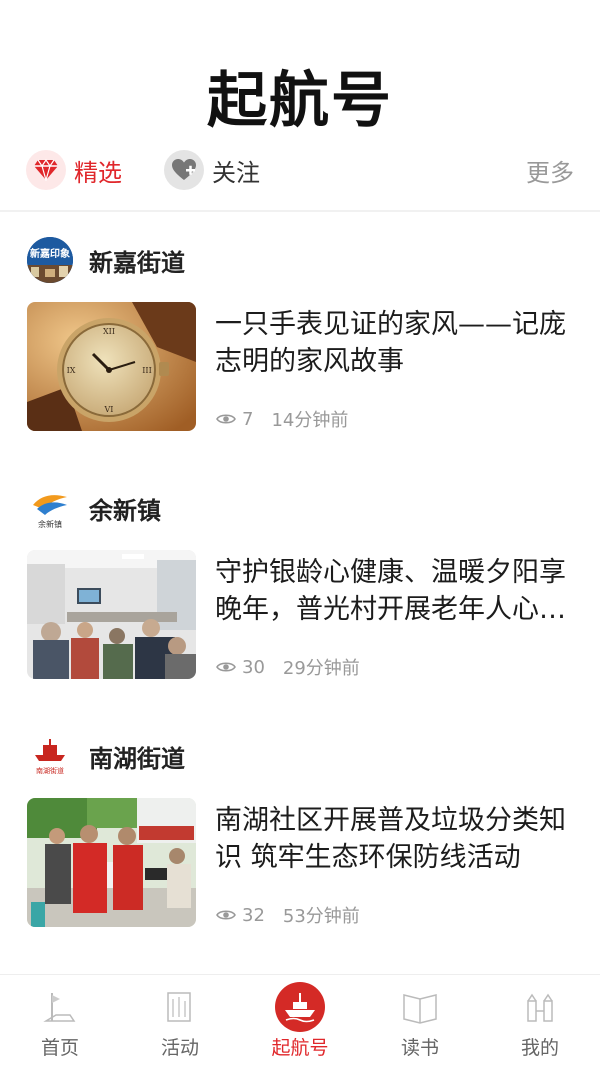  I want to click on article-meta: 7 14分钟前, so click(282, 419).